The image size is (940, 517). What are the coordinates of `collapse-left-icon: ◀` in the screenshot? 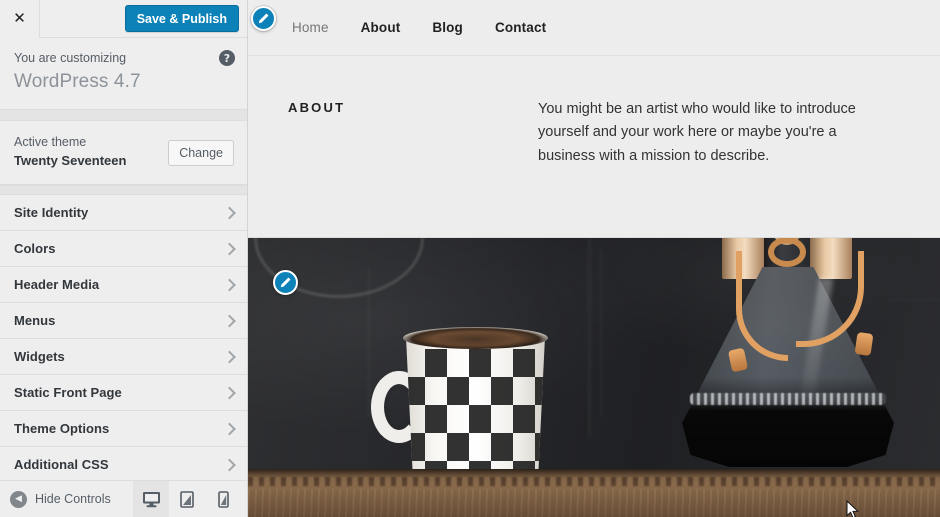 It's located at (18, 499).